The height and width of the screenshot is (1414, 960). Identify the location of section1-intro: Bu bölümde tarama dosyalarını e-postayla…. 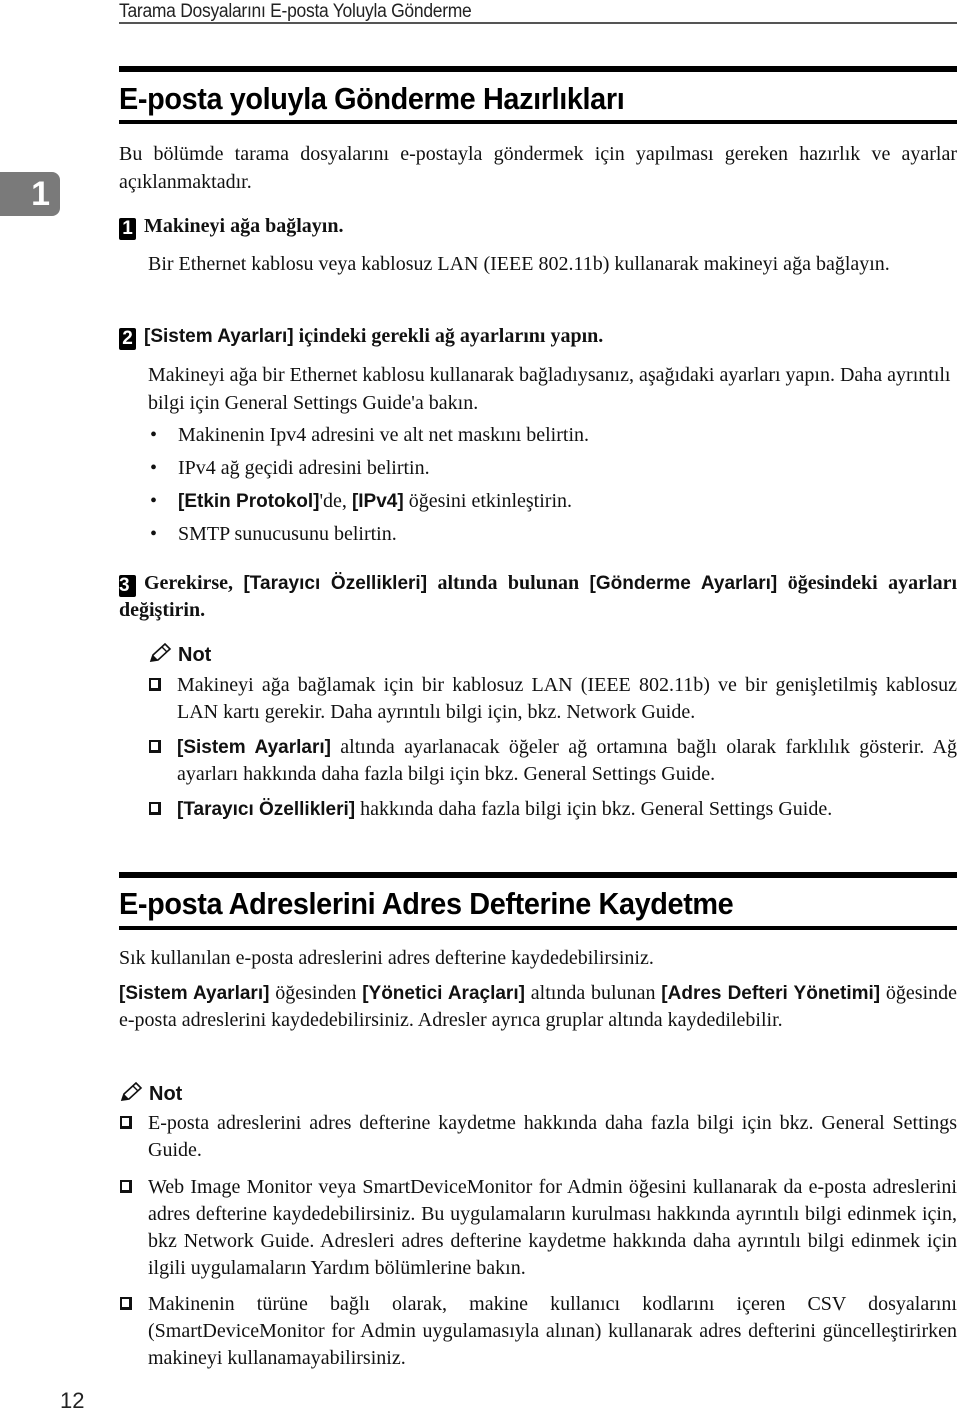
(538, 168).